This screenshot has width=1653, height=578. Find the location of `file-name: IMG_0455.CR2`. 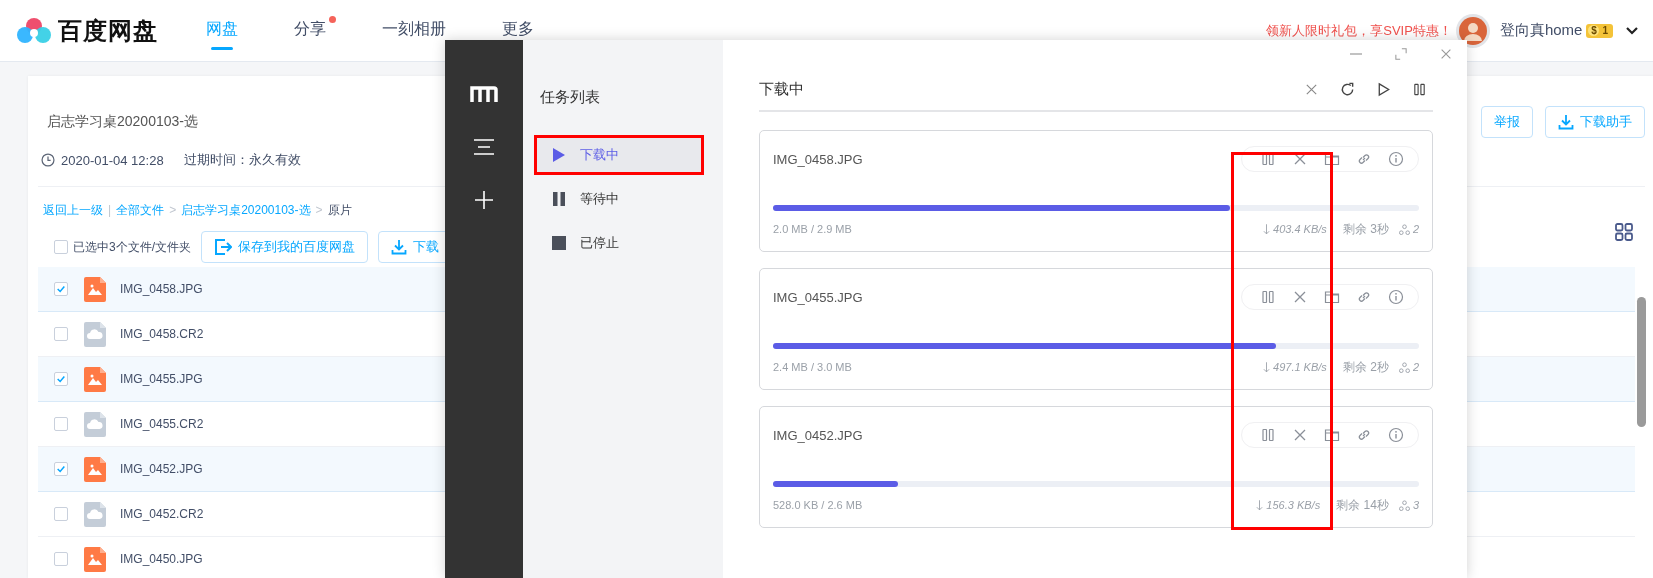

file-name: IMG_0455.CR2 is located at coordinates (162, 424).